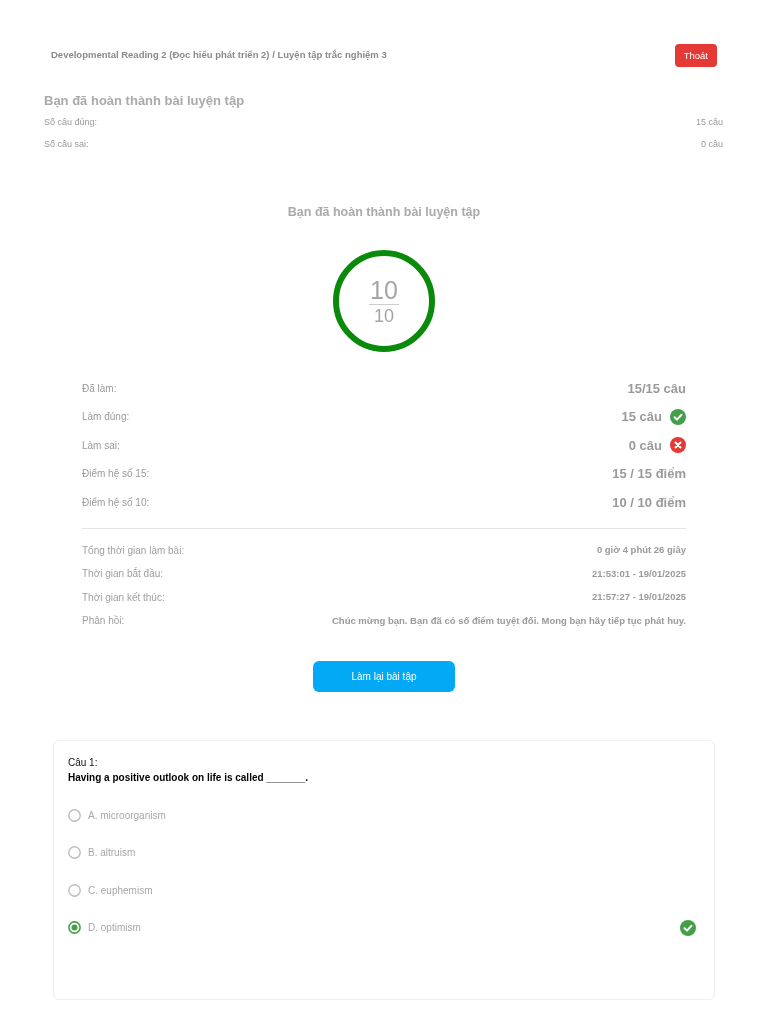 This screenshot has width=768, height=1024. I want to click on score-total: 10, so click(384, 316).